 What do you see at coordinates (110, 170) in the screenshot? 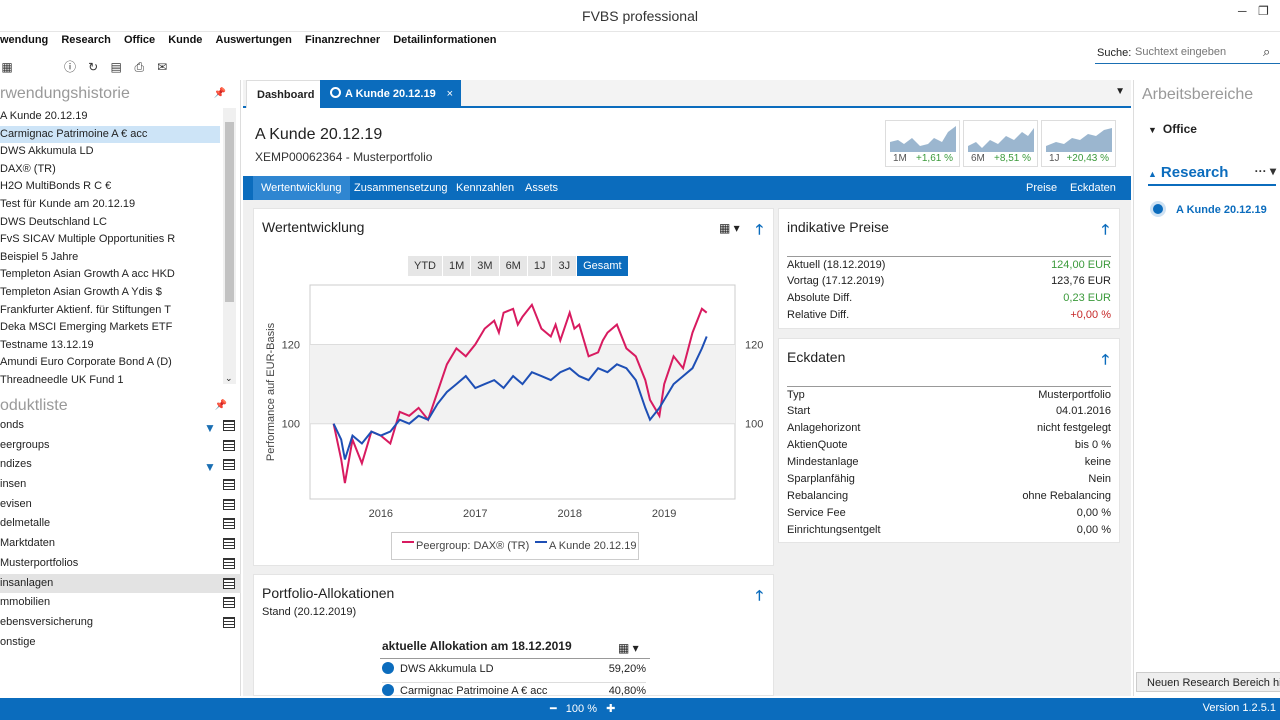
I see `history-item: DAX® (TR)` at bounding box center [110, 170].